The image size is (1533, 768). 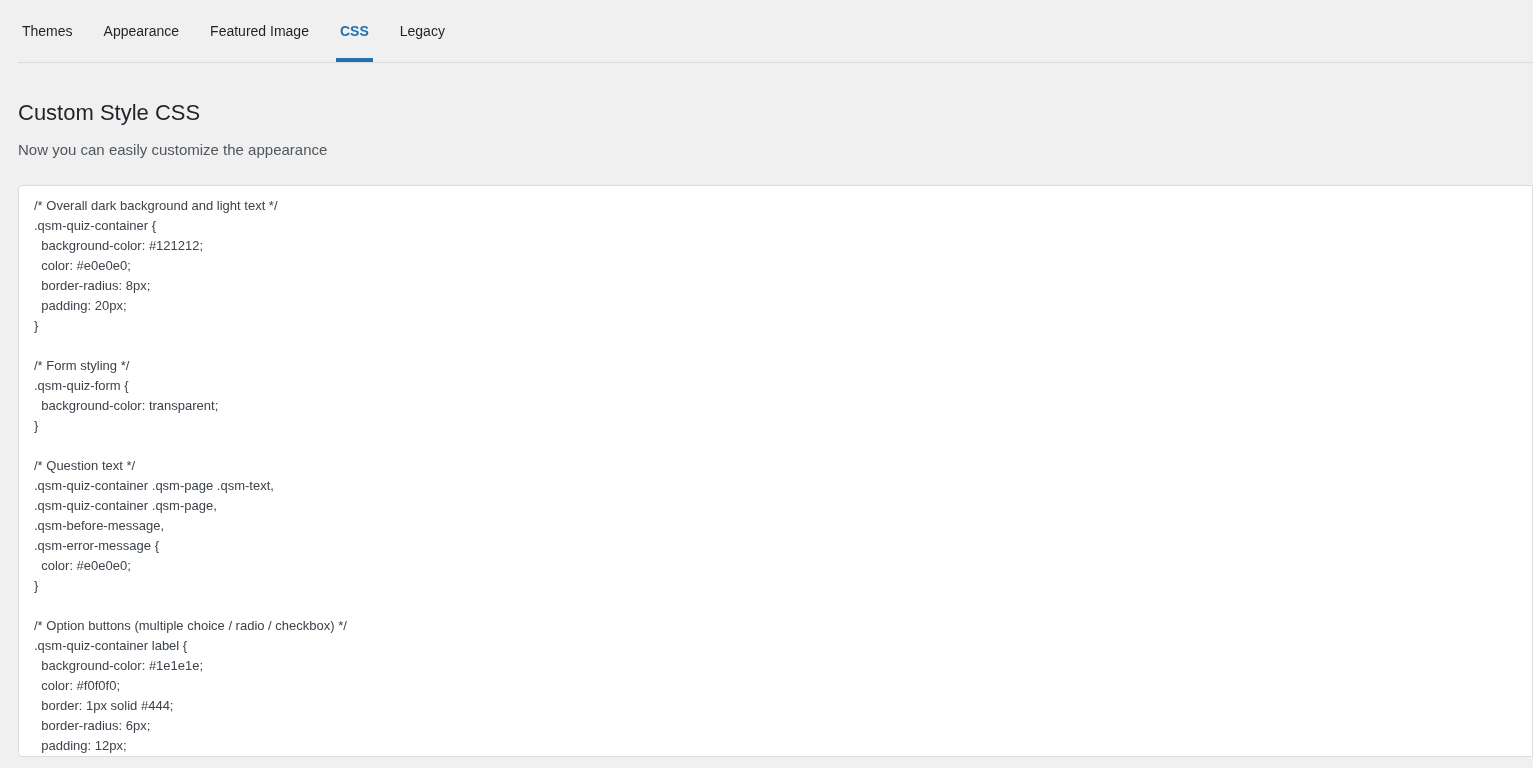 What do you see at coordinates (129, 406) in the screenshot?
I see `code-line: background-color: transparent;` at bounding box center [129, 406].